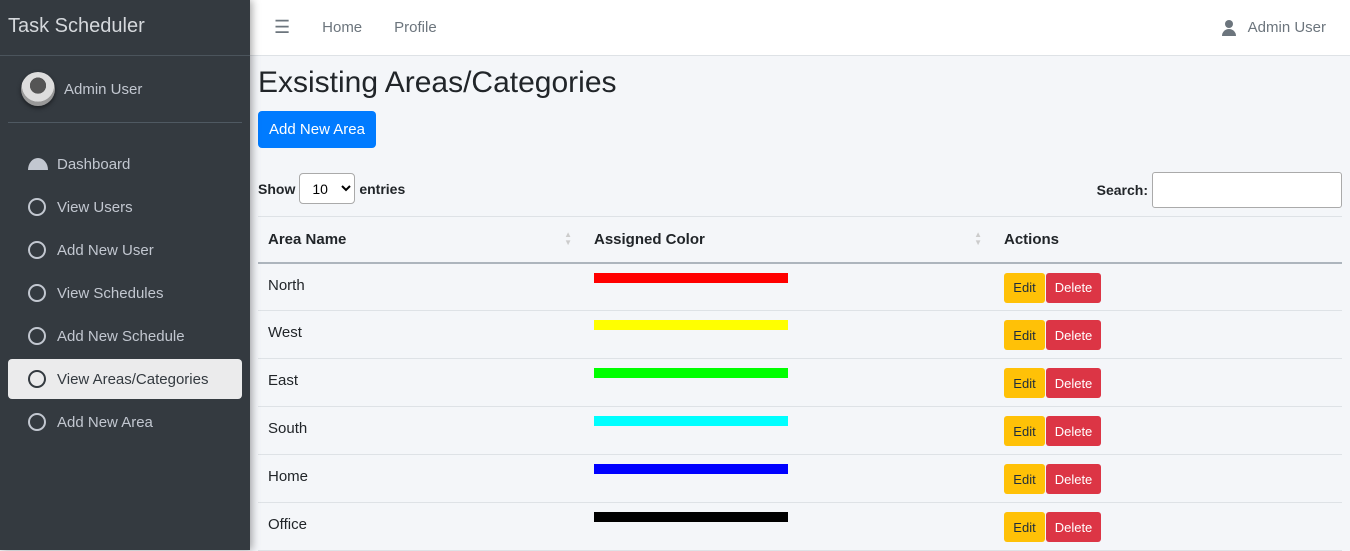 The width and height of the screenshot is (1350, 551). I want to click on sidebar-item-add-new-area: Add New Area, so click(125, 422).